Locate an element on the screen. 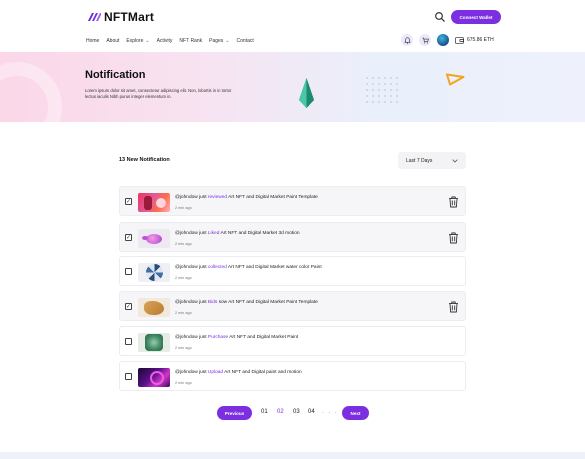  notification-action: Upload is located at coordinates (215, 372).